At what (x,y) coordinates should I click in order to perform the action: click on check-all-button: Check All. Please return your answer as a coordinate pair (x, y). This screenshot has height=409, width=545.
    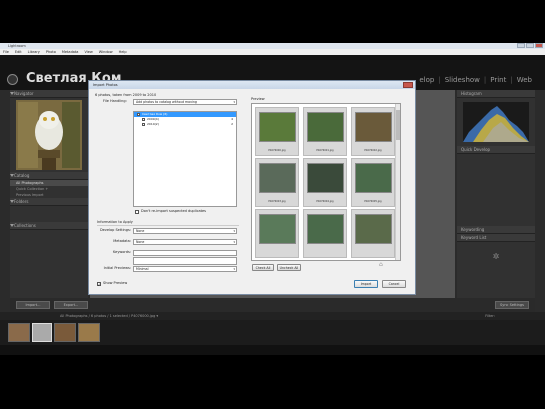
    Looking at the image, I should click on (263, 267).